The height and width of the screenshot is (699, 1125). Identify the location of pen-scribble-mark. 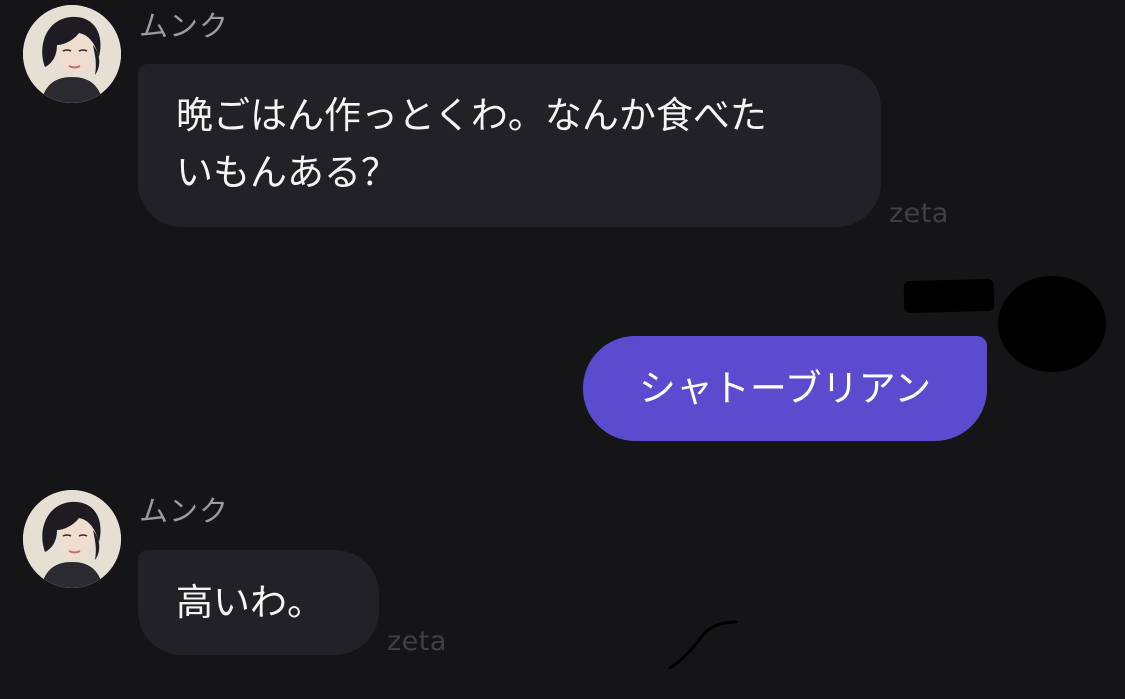
(703, 645).